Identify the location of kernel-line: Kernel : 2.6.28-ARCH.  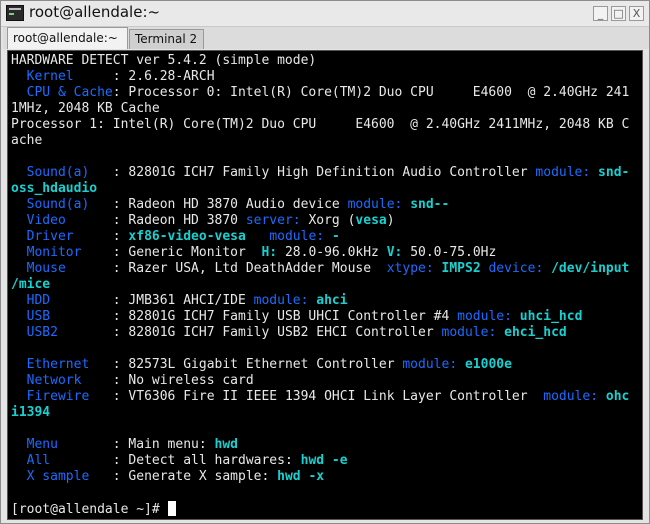
(120, 76).